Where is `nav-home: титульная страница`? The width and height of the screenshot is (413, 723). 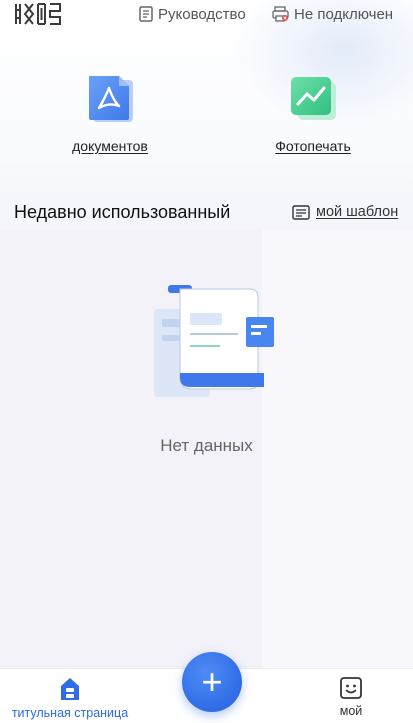
nav-home: титульная страница is located at coordinates (70, 698).